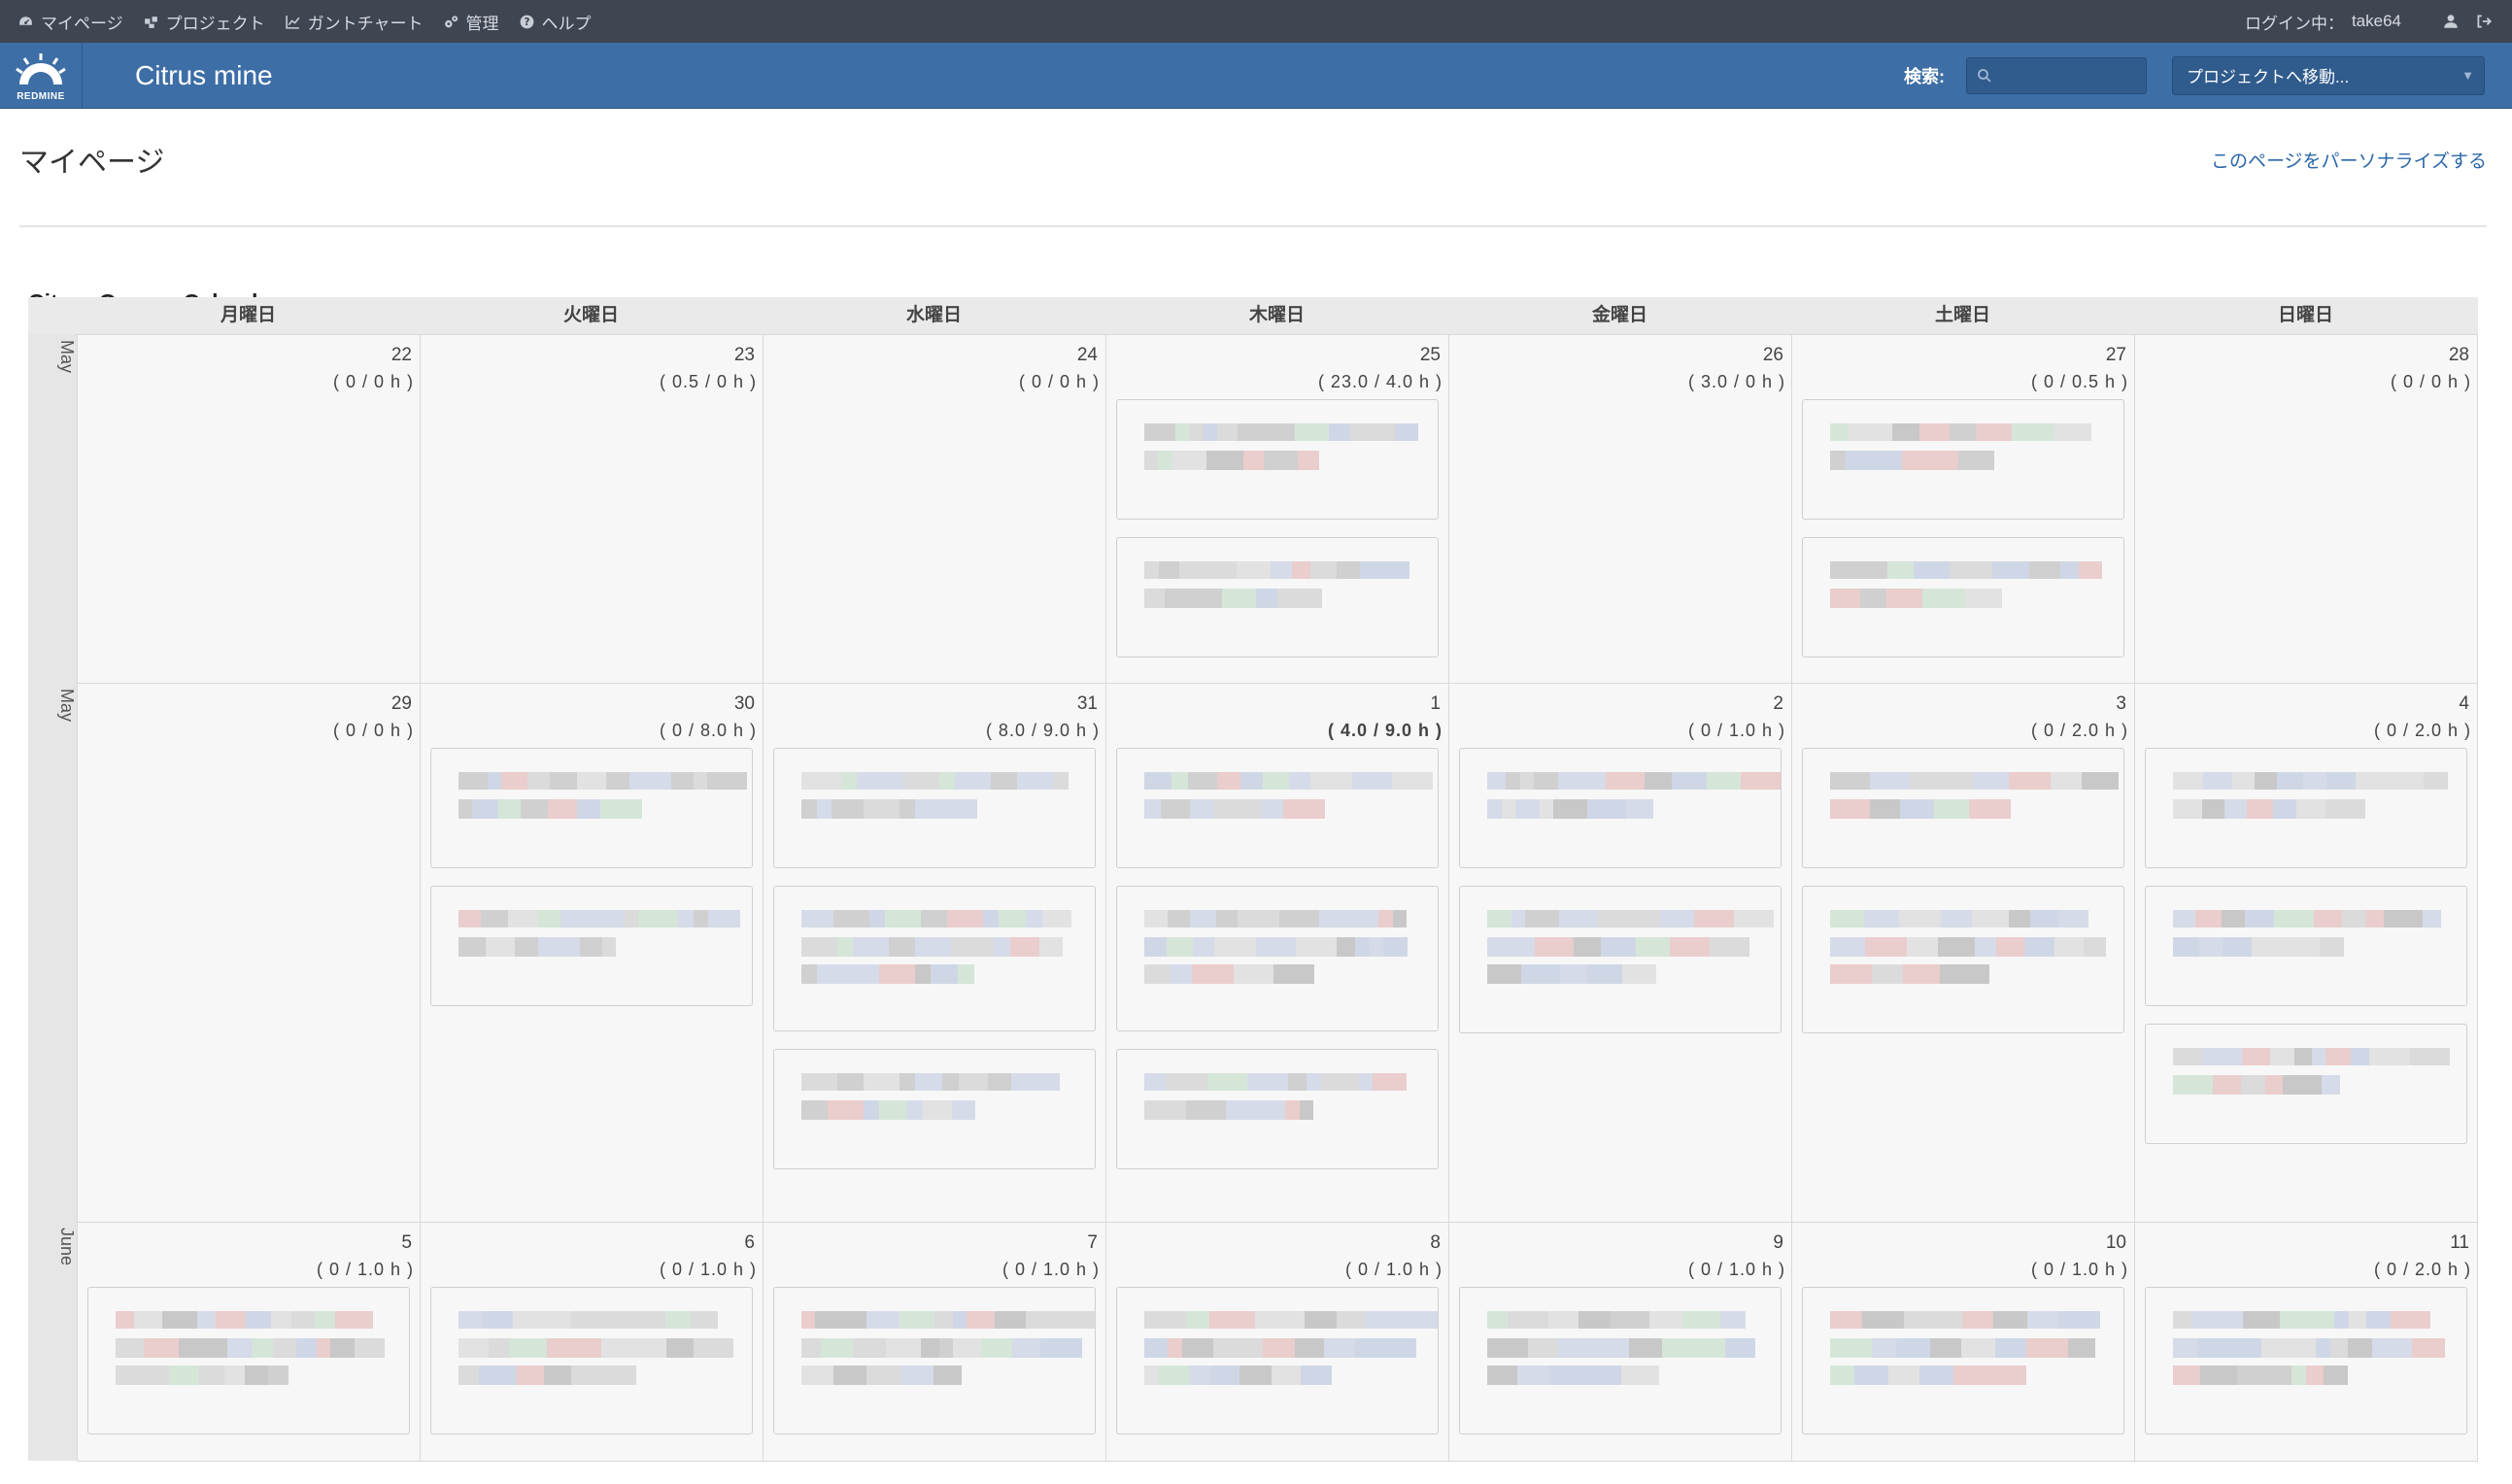 Image resolution: width=2512 pixels, height=1484 pixels. I want to click on personalize-link: このページをパーソナライズする, so click(2349, 141).